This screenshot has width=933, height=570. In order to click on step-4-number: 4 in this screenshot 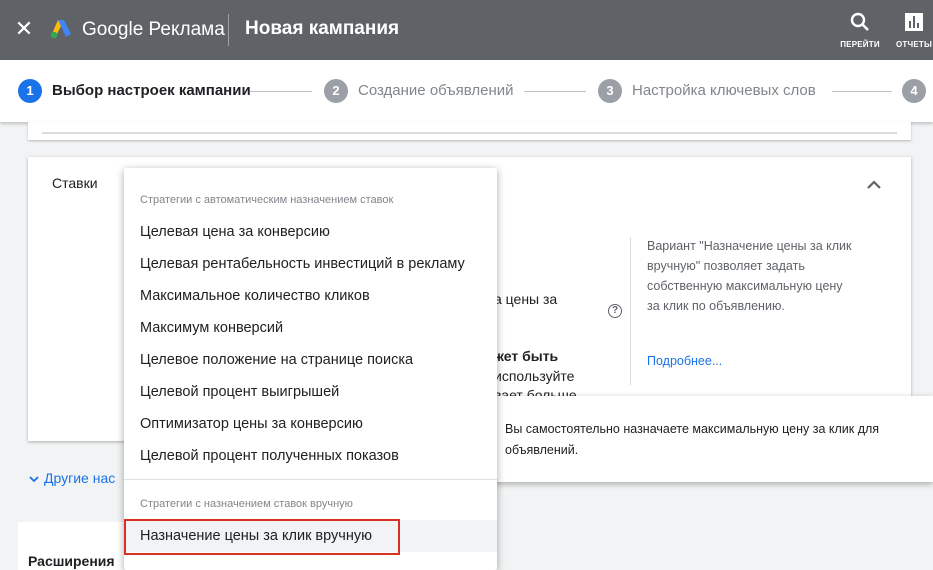, I will do `click(914, 91)`.